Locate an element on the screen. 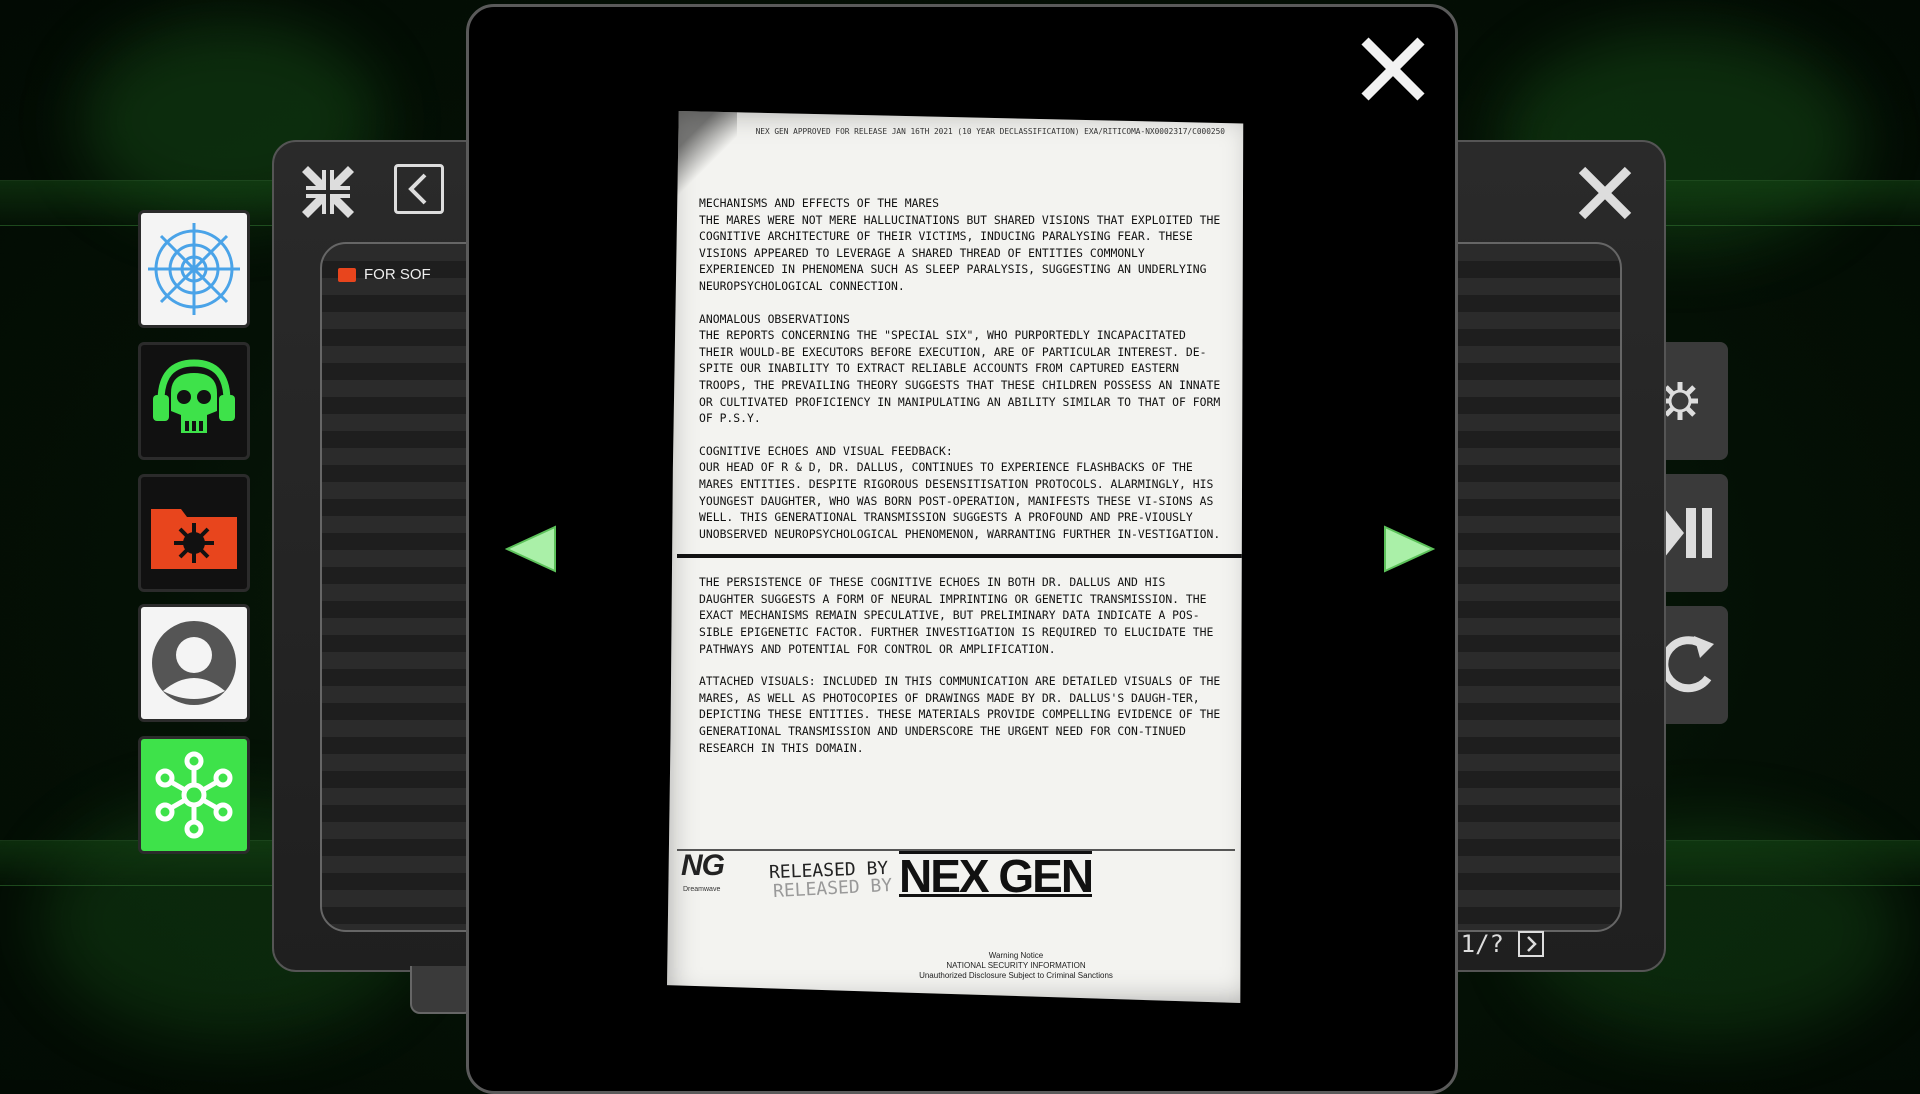 The image size is (1920, 1094). skip-icon is located at coordinates (1688, 533).